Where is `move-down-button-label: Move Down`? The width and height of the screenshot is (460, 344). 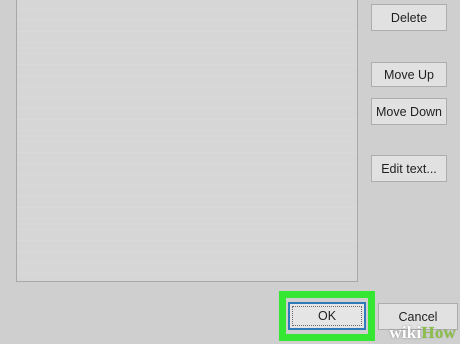 move-down-button-label: Move Down is located at coordinates (409, 111).